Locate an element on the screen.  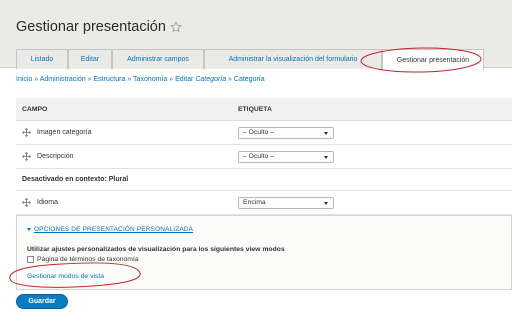
breadcrumb-taxonomia: Taxonomía is located at coordinates (150, 79).